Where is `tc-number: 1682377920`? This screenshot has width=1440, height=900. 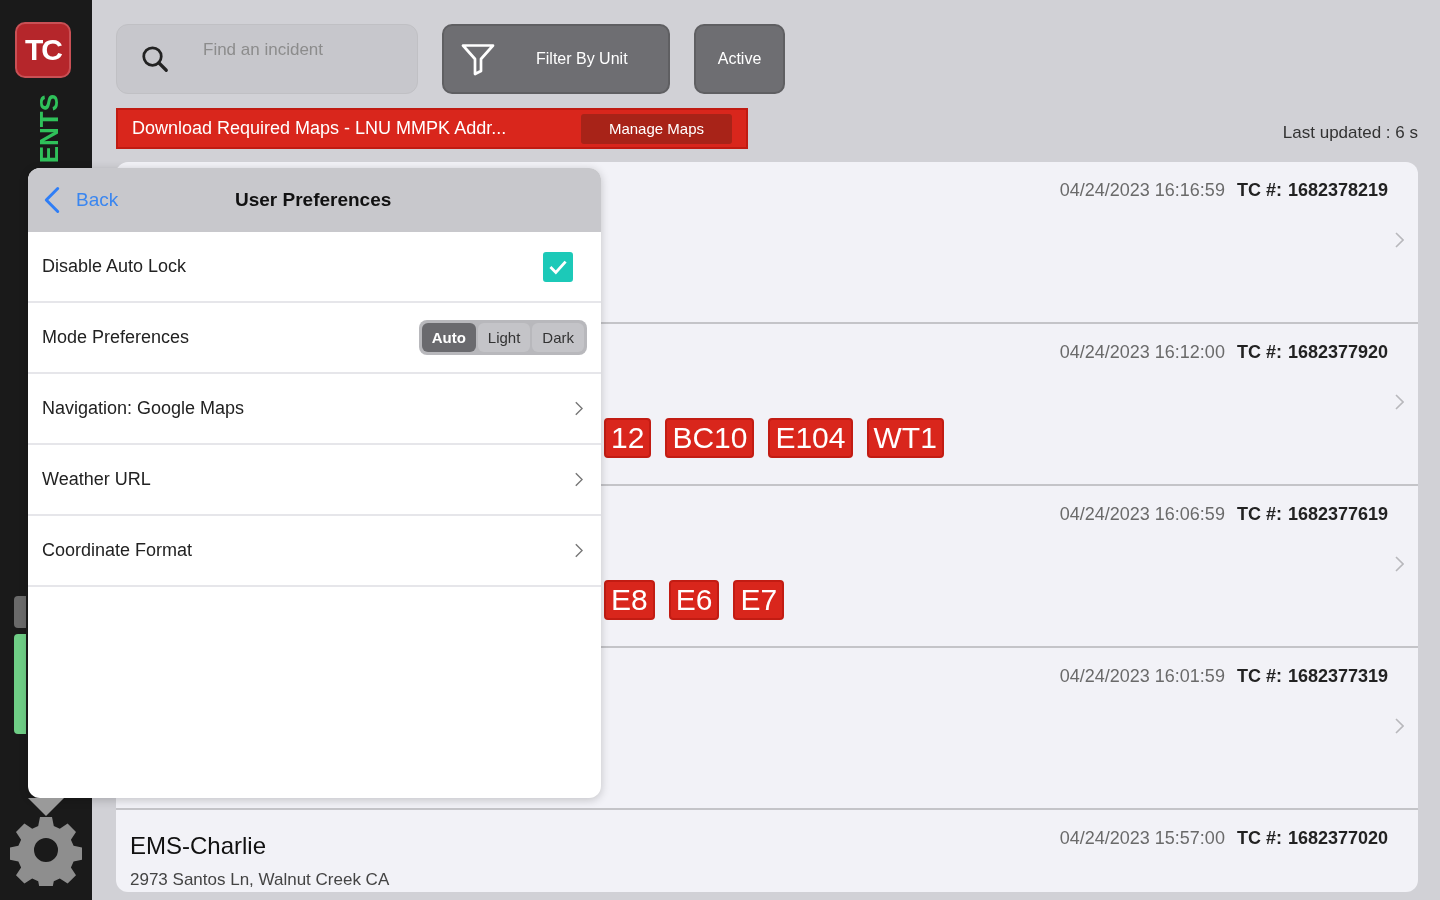 tc-number: 1682377920 is located at coordinates (1337, 352).